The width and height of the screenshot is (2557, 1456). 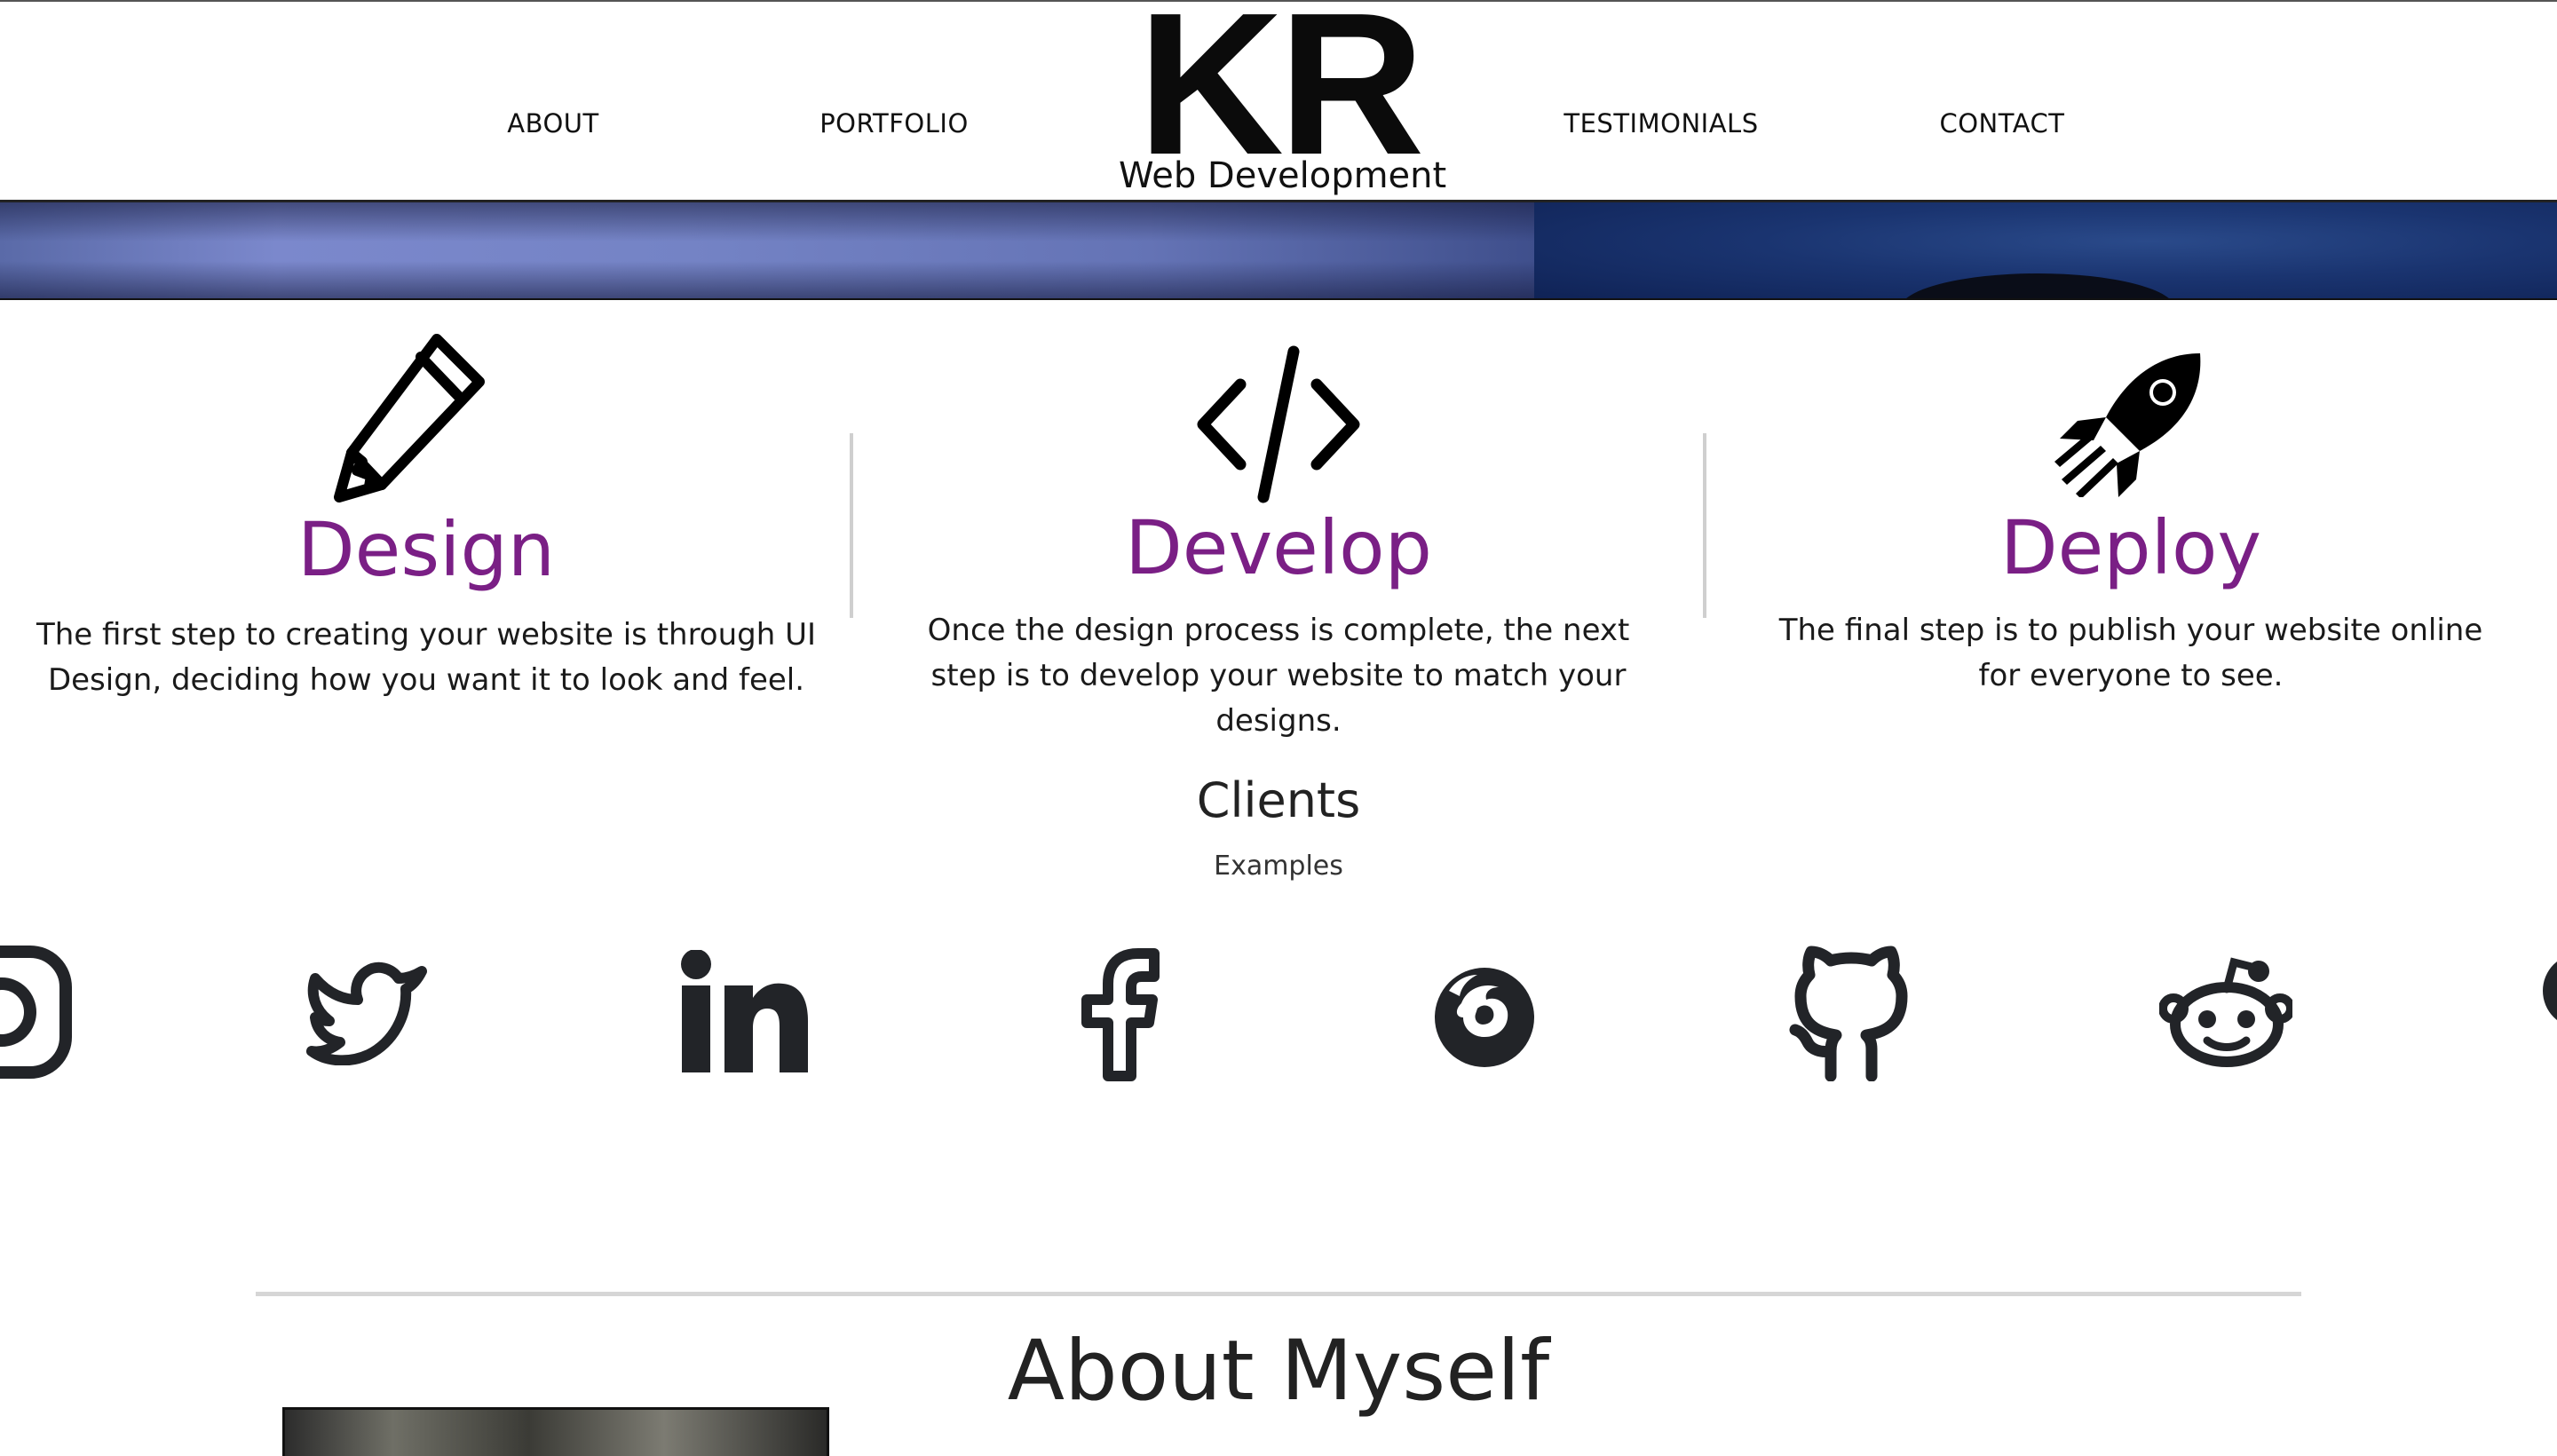 I want to click on partial-logo-icon, so click(x=2547, y=992).